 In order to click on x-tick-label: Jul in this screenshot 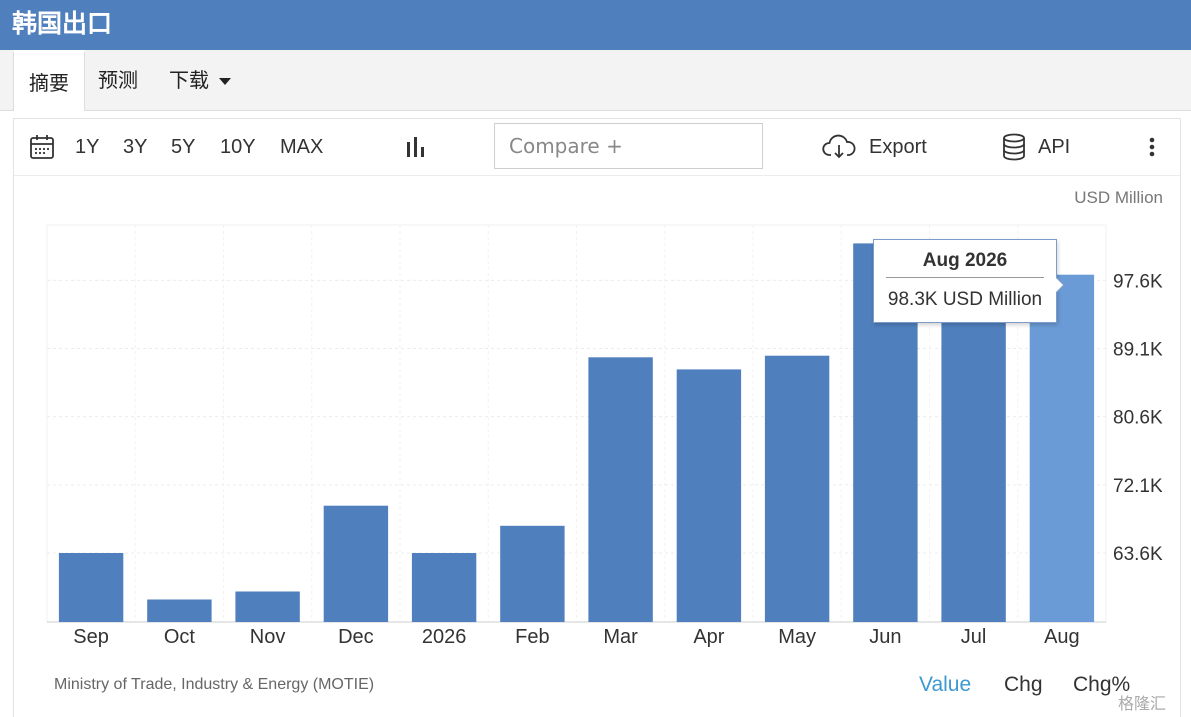, I will do `click(974, 637)`.